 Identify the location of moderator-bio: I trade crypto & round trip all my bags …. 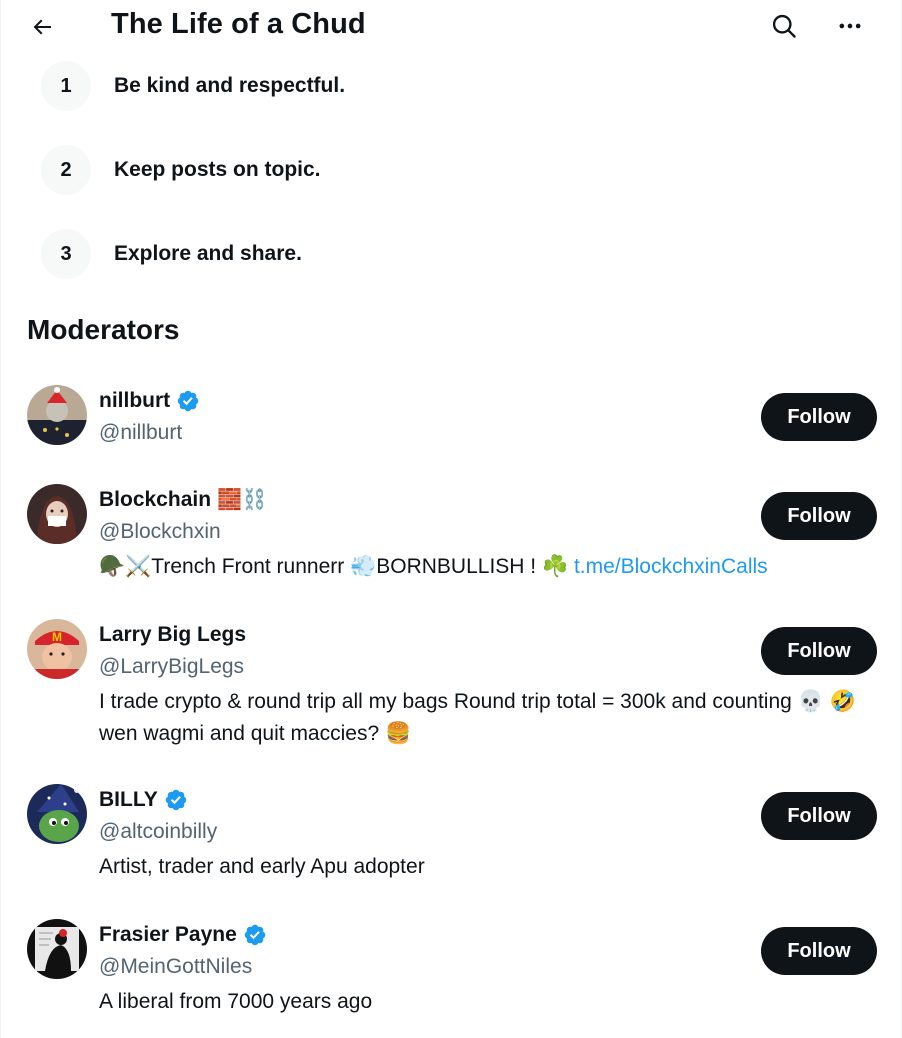
(477, 717).